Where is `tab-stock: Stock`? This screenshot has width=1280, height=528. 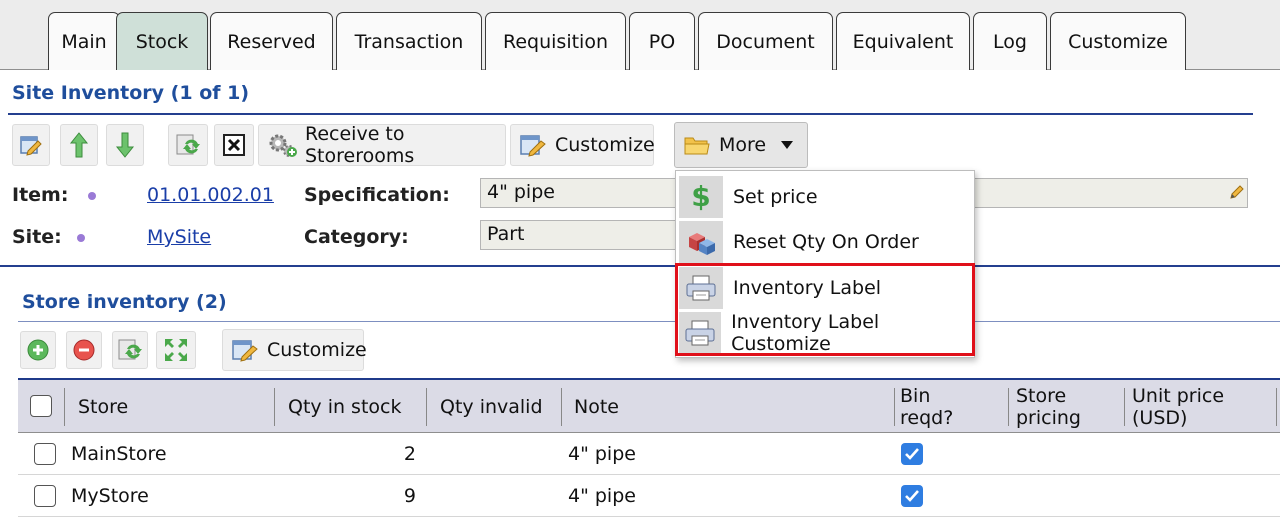 tab-stock: Stock is located at coordinates (162, 41).